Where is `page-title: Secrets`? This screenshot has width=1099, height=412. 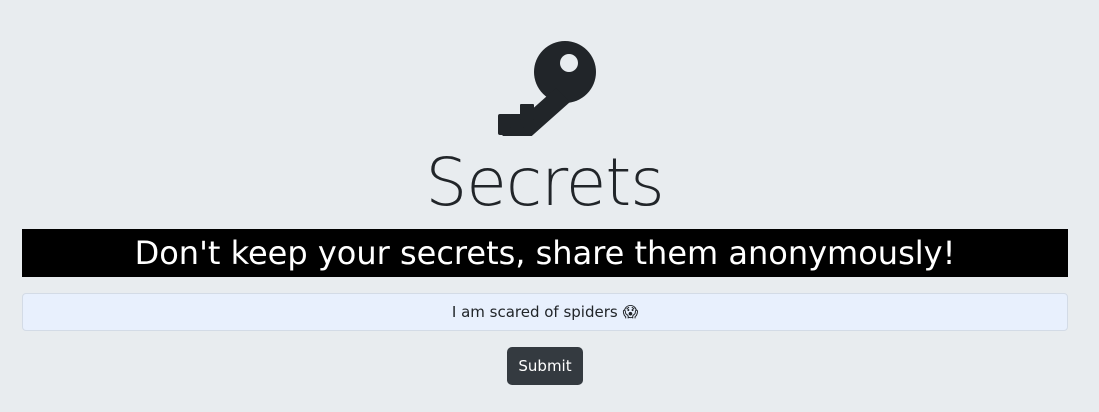
page-title: Secrets is located at coordinates (544, 182).